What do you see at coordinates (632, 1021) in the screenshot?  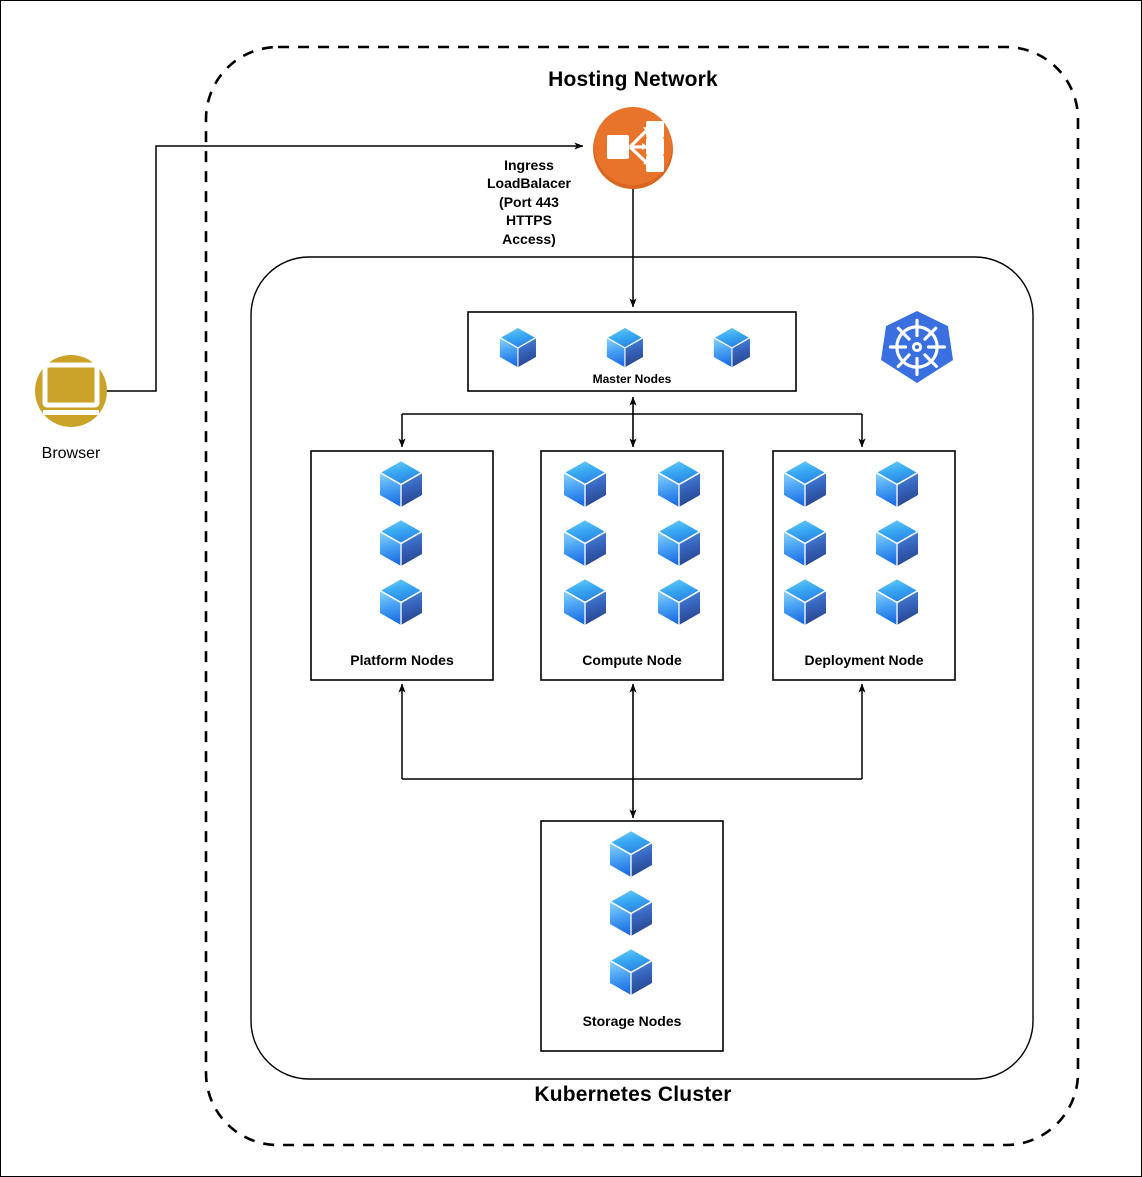 I see `storage-nodes-label: Storage Nodes` at bounding box center [632, 1021].